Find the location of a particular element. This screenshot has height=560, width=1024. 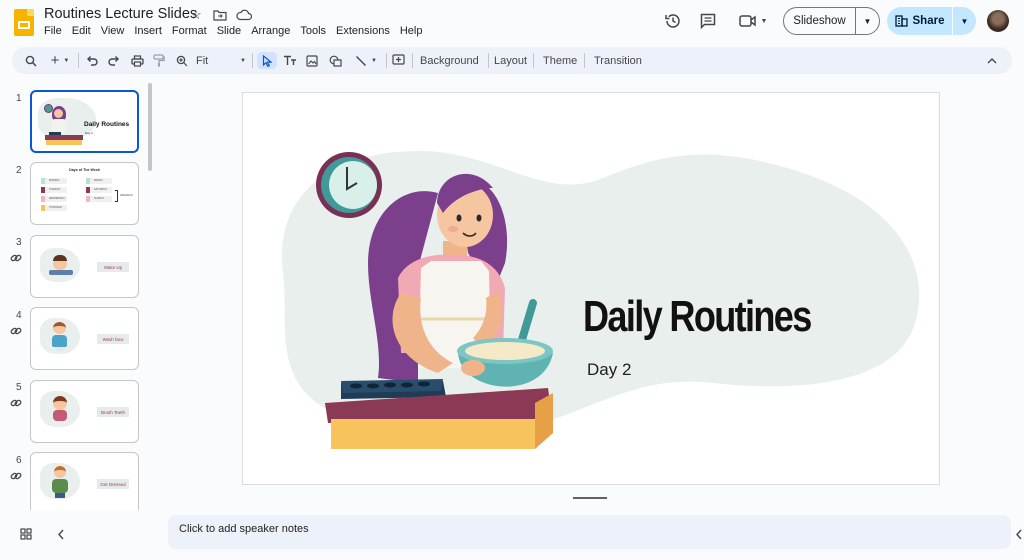

zoom-icon is located at coordinates (182, 60).